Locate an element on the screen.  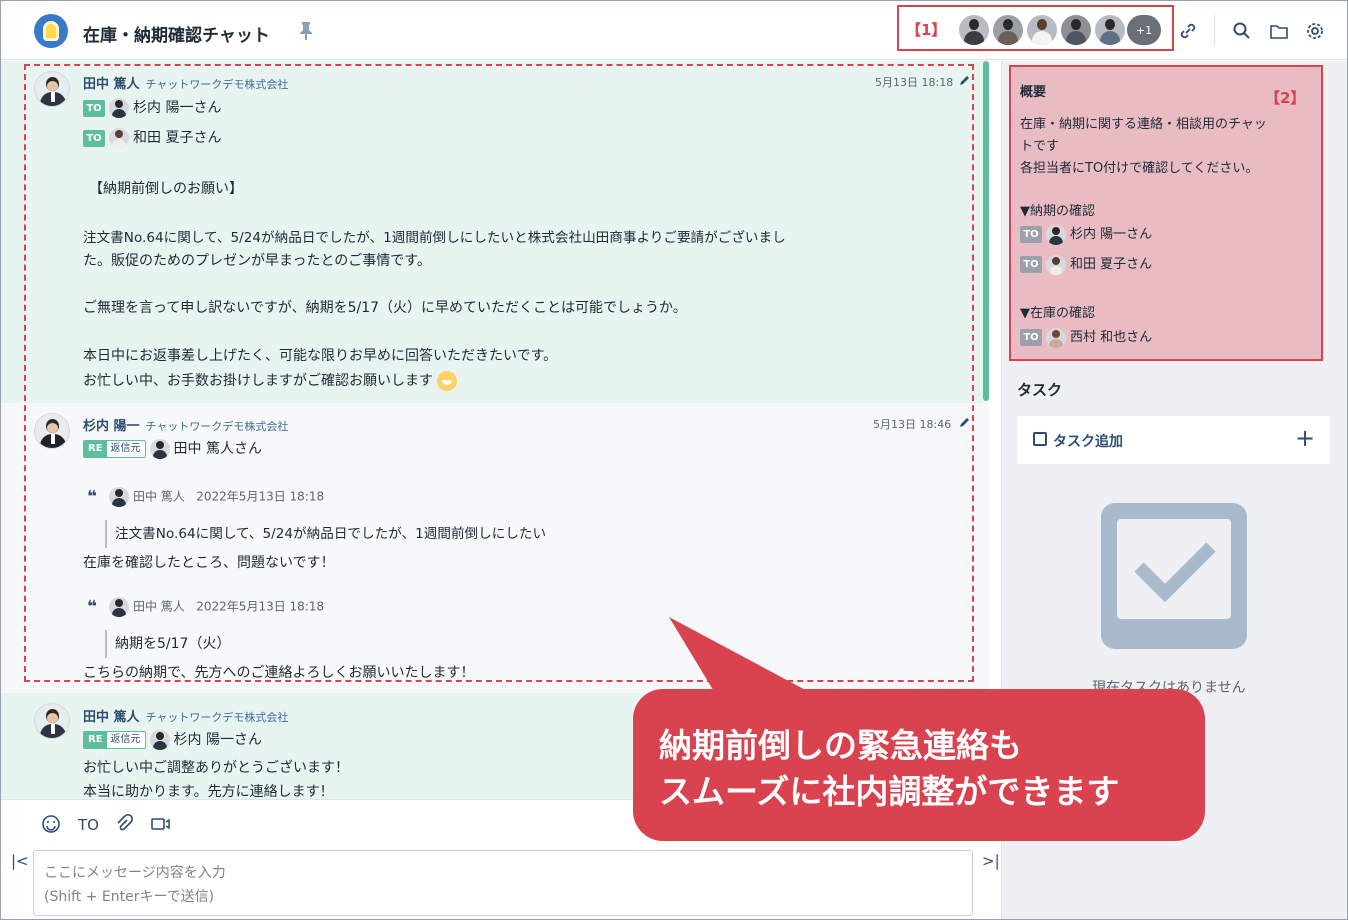
callout-banner: 納期前倒しの緊急連絡も スムーズに社内調整ができます is located at coordinates (919, 765).